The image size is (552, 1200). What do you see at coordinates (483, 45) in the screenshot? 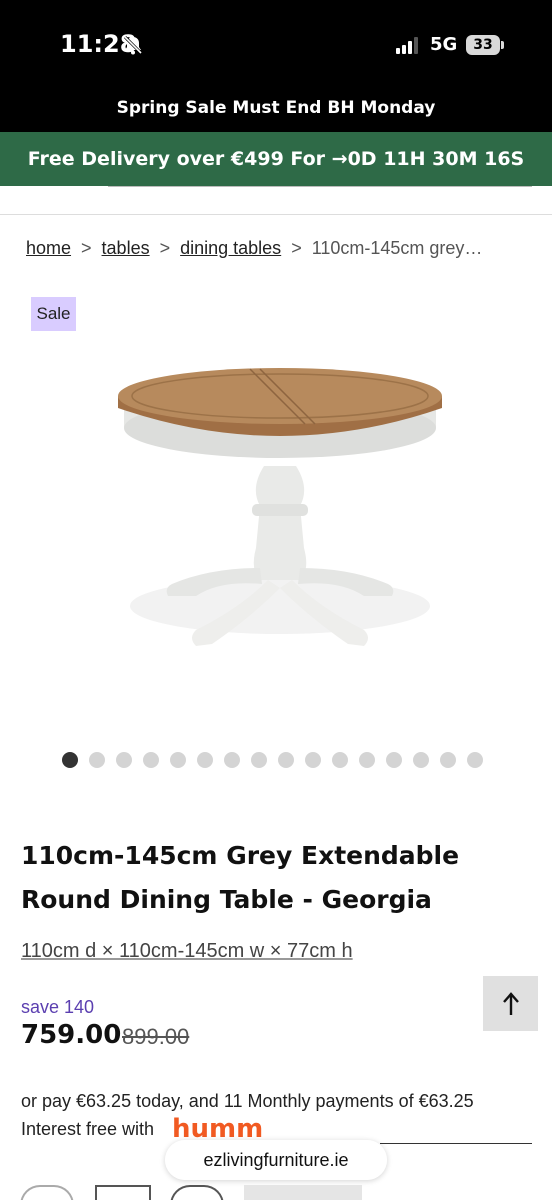
I see `battery-icon: 33` at bounding box center [483, 45].